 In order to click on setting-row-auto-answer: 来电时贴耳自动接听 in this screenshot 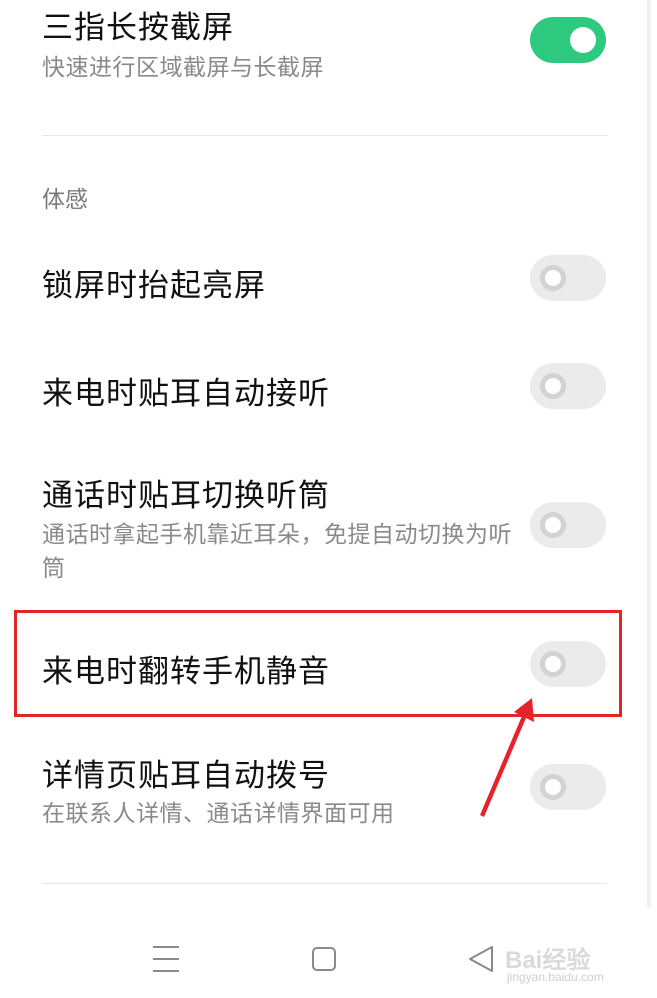, I will do `click(328, 390)`.